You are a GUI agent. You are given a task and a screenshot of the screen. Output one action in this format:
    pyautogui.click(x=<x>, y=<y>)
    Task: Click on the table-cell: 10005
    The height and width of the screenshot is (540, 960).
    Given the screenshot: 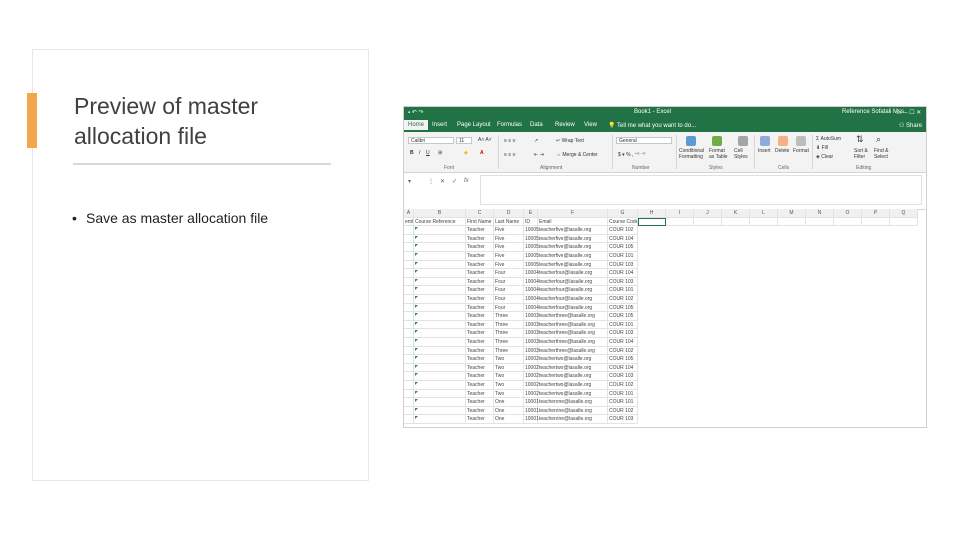 What is the action you would take?
    pyautogui.click(x=531, y=247)
    